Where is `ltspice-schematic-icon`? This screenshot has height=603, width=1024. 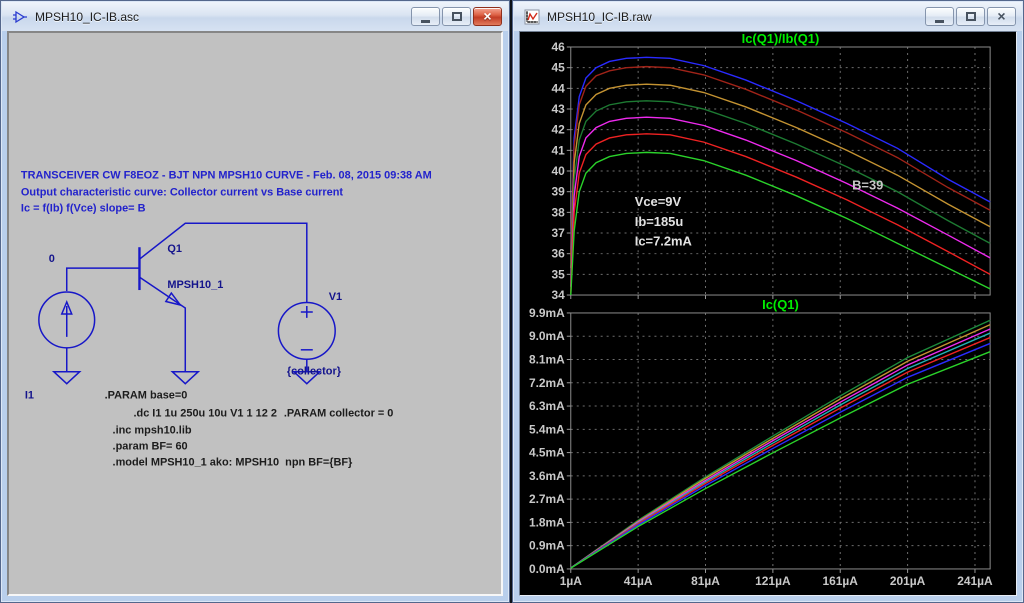
ltspice-schematic-icon is located at coordinates (20, 17).